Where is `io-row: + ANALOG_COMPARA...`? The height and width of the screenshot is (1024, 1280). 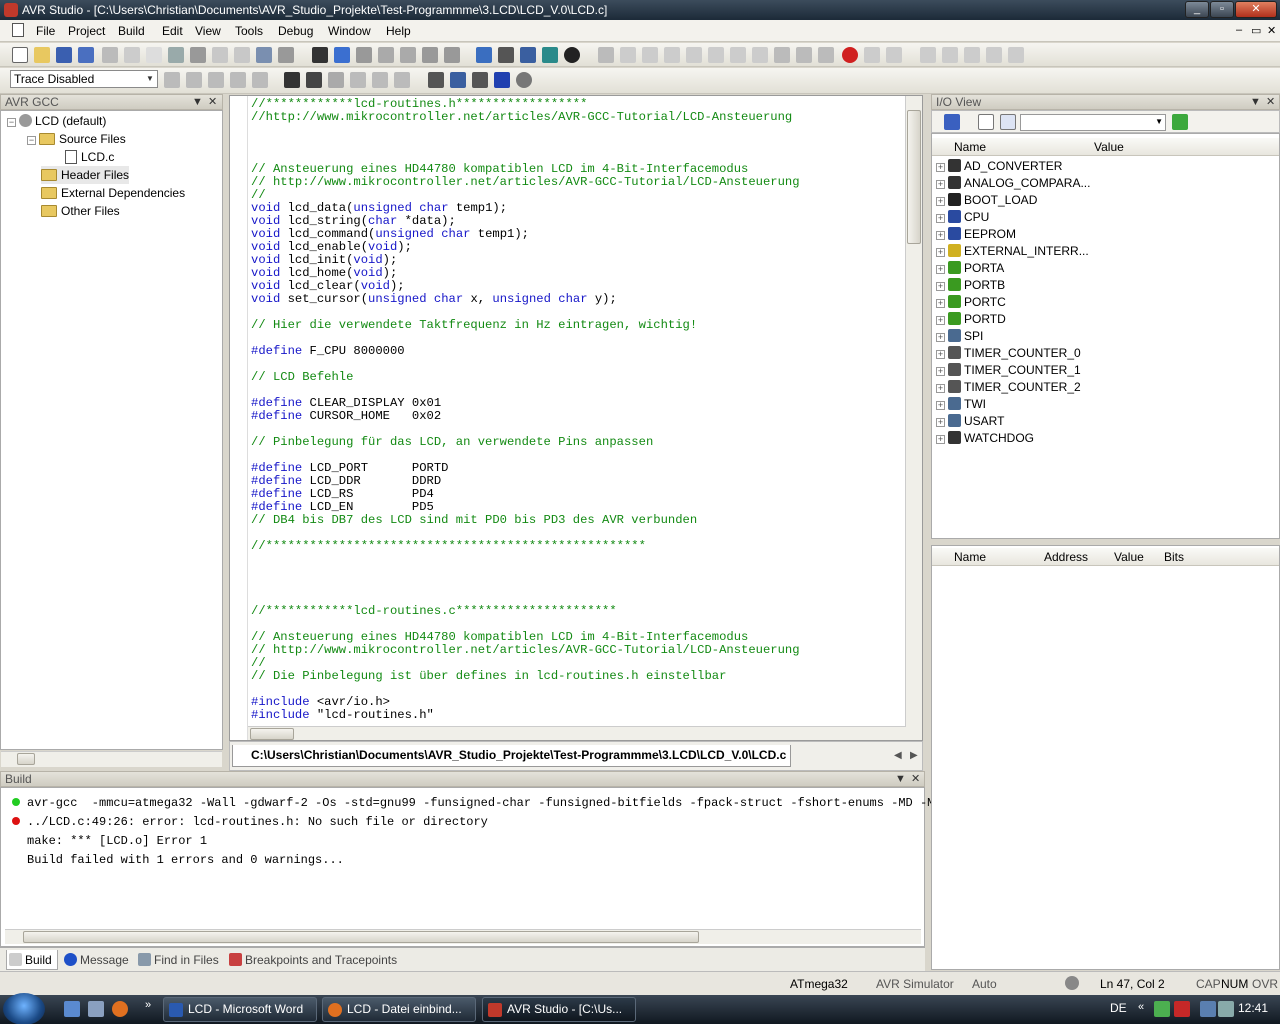
io-row: + ANALOG_COMPARA... is located at coordinates (1013, 183).